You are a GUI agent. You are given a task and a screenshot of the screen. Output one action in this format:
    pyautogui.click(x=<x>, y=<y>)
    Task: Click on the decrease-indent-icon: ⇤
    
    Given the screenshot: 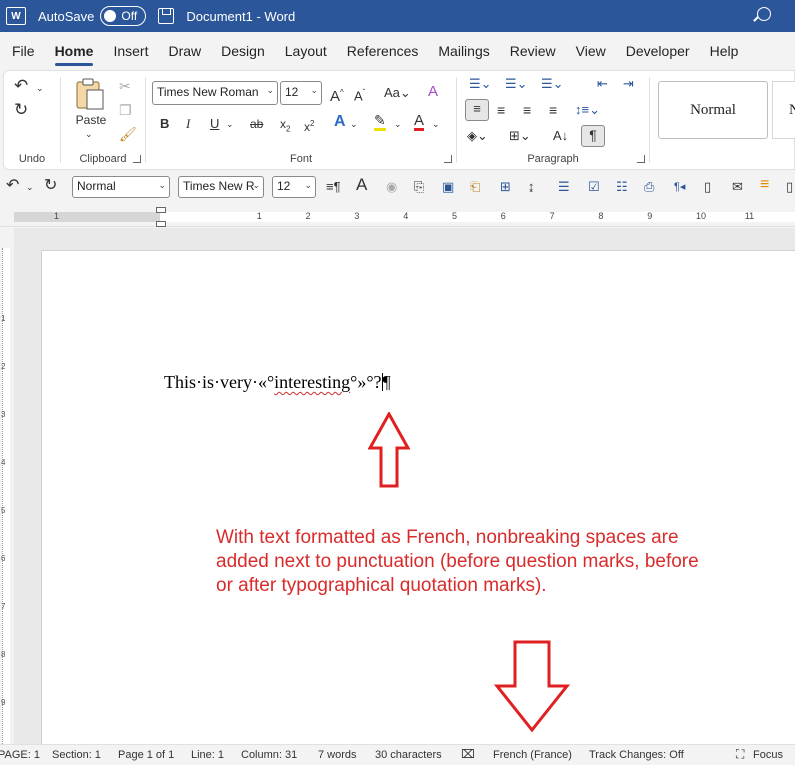 What is the action you would take?
    pyautogui.click(x=602, y=84)
    